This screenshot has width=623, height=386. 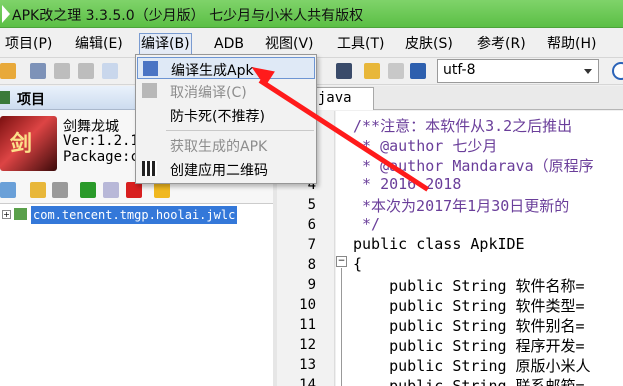 What do you see at coordinates (311, 245) in the screenshot?
I see `line-number: 7` at bounding box center [311, 245].